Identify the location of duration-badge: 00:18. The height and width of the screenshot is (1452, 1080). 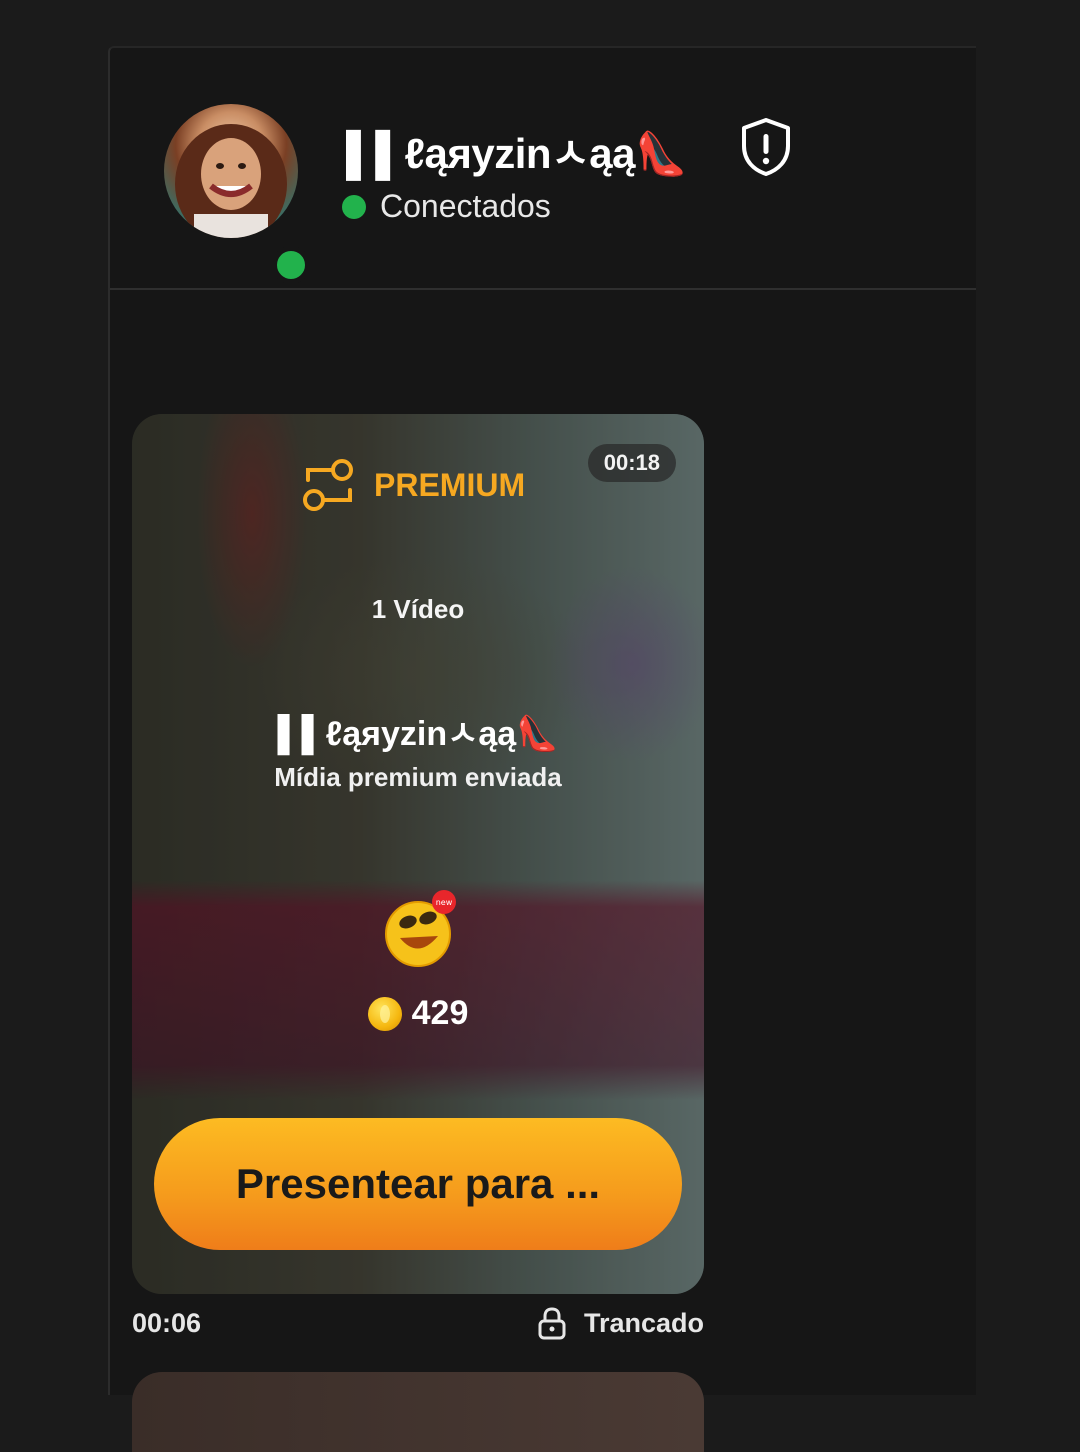
(631, 463).